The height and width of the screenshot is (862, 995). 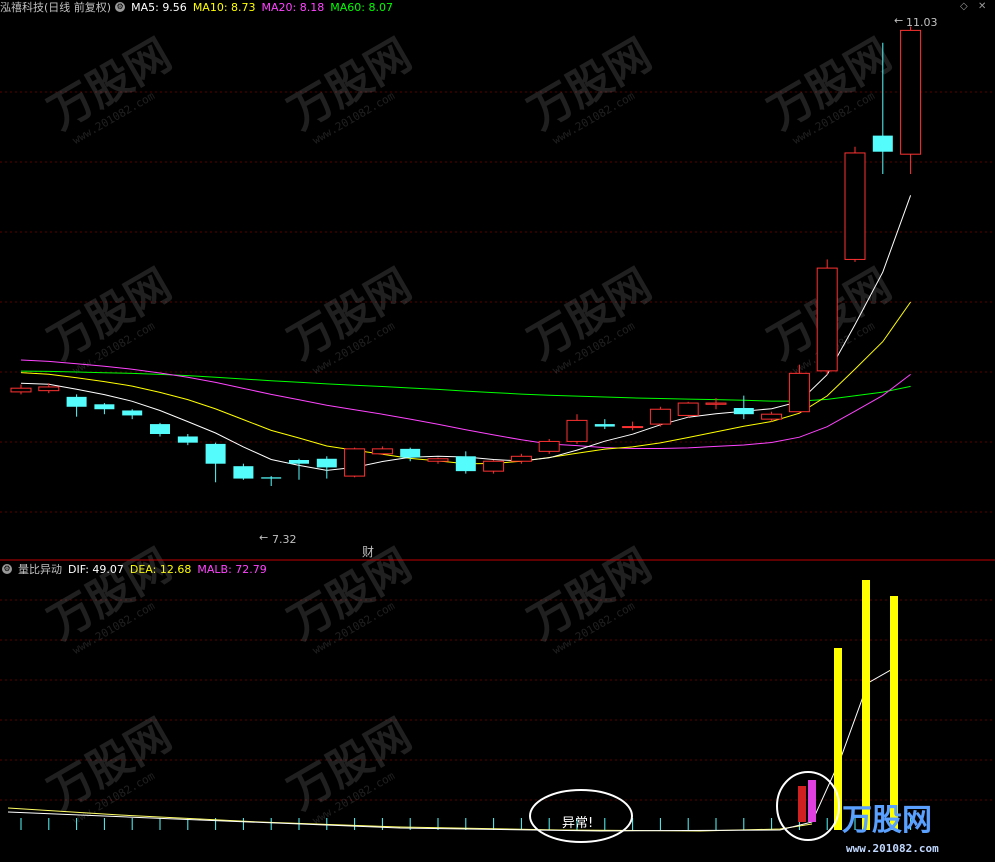 What do you see at coordinates (263, 537) in the screenshot?
I see `low-price-arrow: ←` at bounding box center [263, 537].